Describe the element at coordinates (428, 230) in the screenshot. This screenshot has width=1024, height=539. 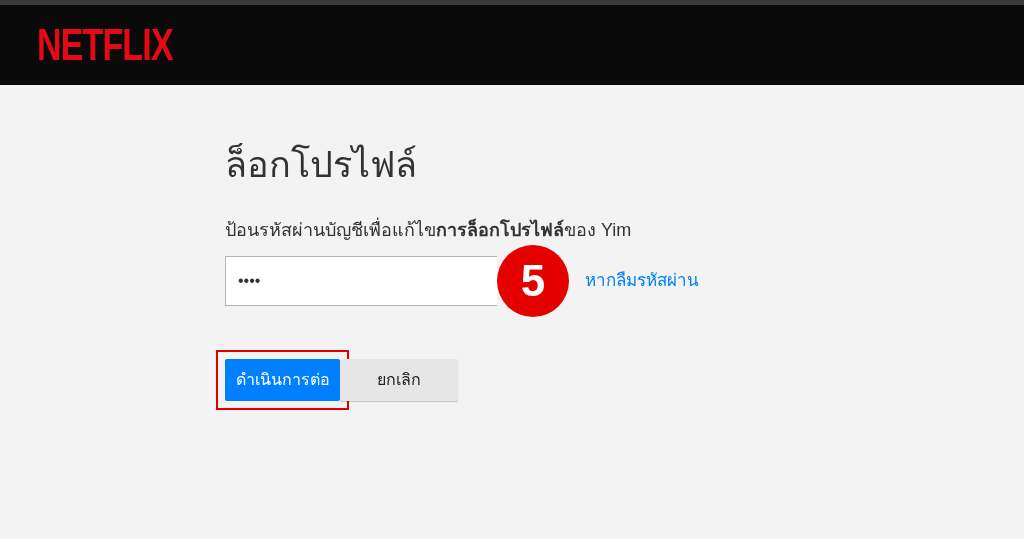
I see `instruction-text: ป้อนรหัสผ่านบัญชีเพื่อแก้ไขการล็อกโปรไฟล์ของ Yim` at that location.